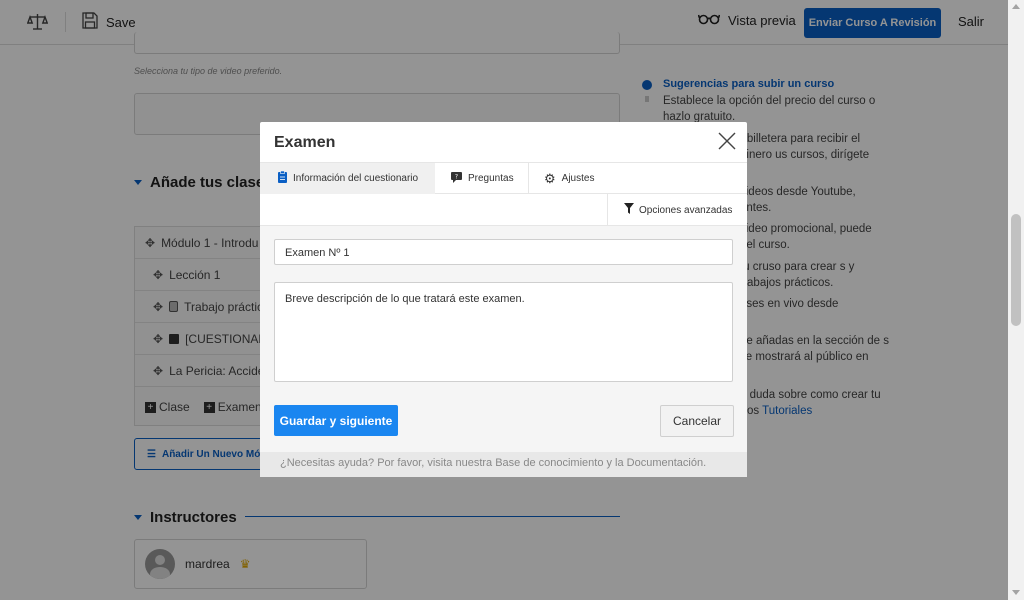  Describe the element at coordinates (503, 252) in the screenshot. I see `exam-name-input: Examen Nº 1` at that location.